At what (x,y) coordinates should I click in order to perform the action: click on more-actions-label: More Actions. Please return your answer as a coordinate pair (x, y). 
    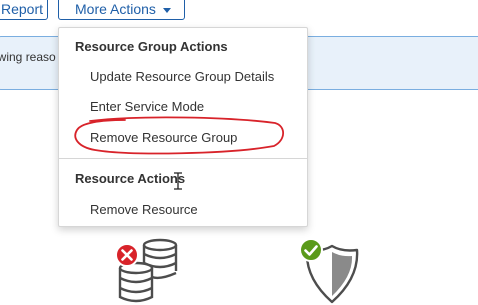
    Looking at the image, I should click on (115, 9).